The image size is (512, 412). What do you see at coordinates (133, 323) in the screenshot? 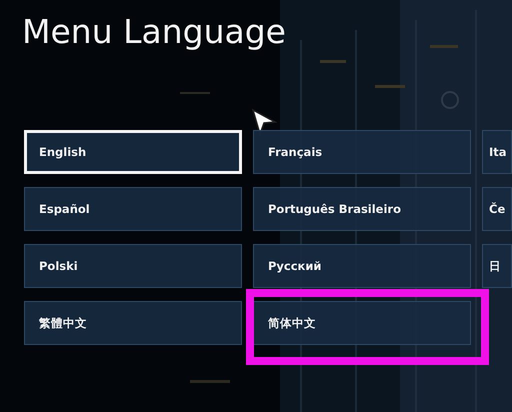
I see `language-option: 繁體中文` at bounding box center [133, 323].